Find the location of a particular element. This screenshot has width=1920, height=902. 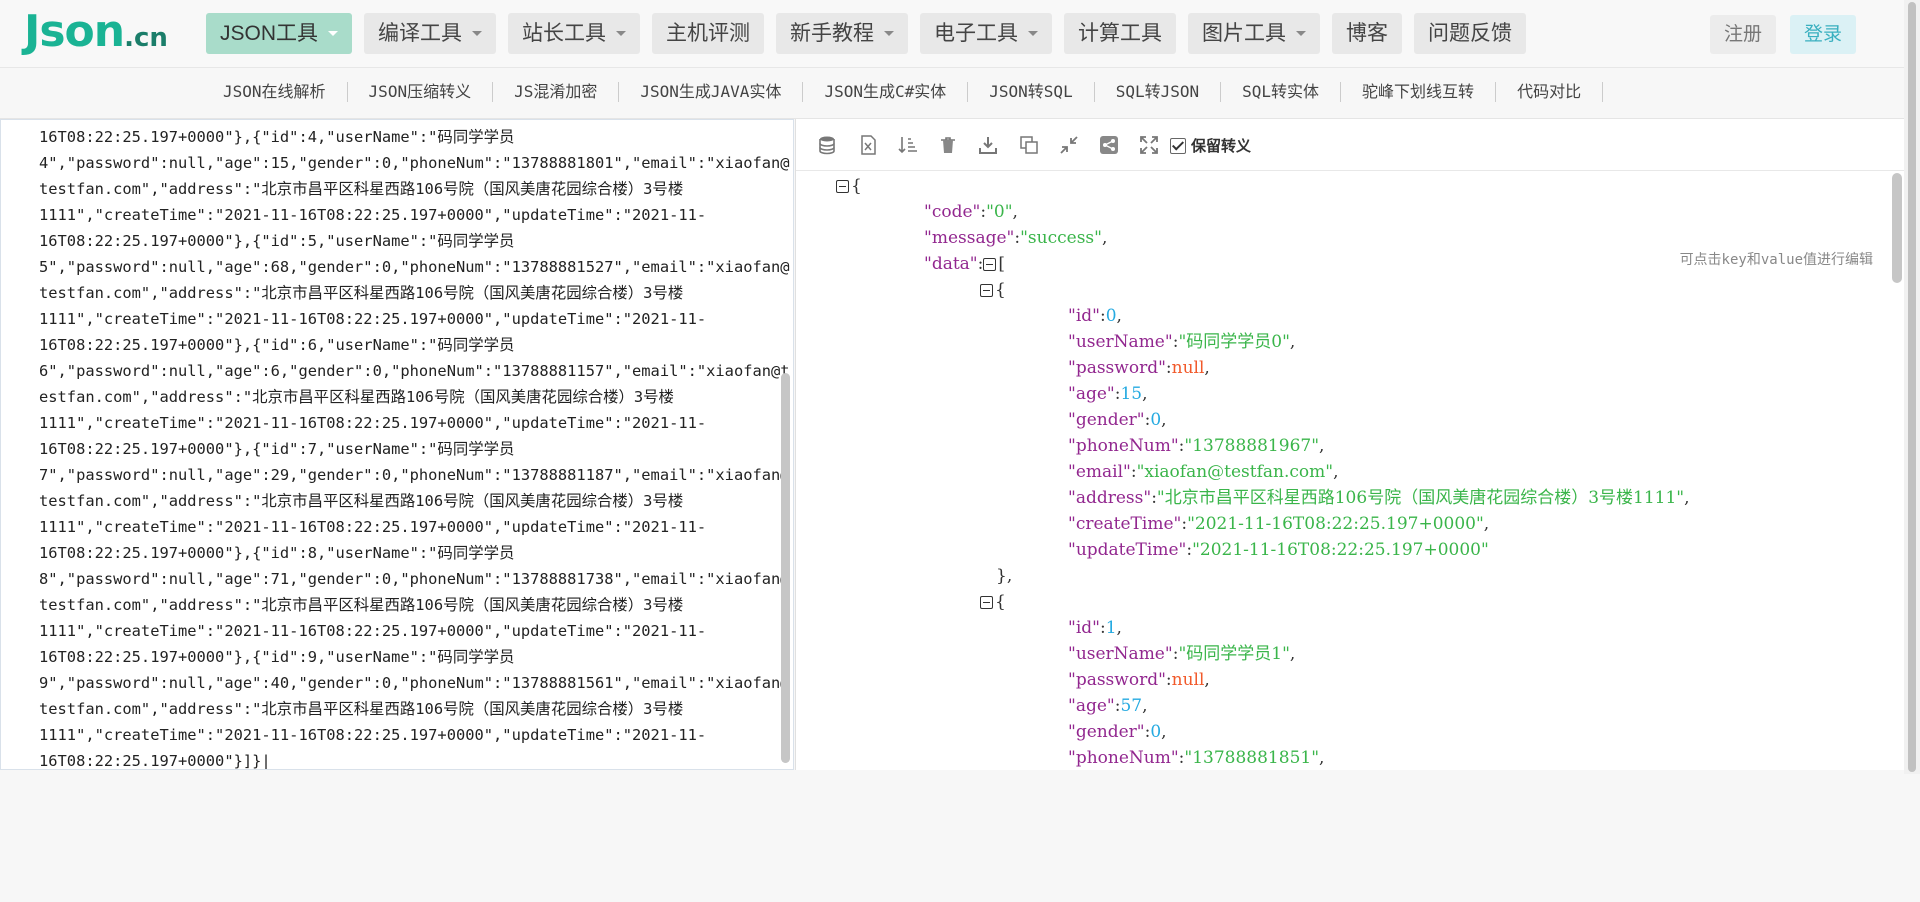

nav-item-7: 图片工具 is located at coordinates (1254, 33).